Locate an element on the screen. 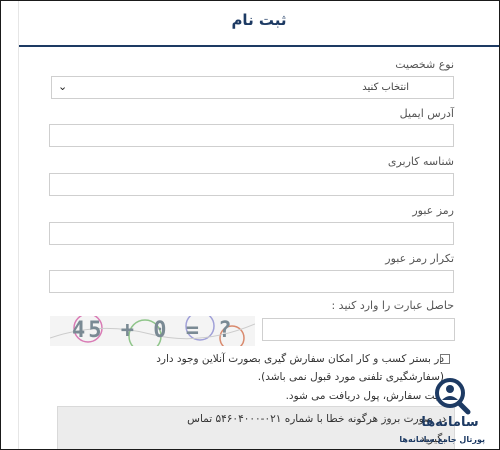  captcha-label: حاصل عبارت را وارد کنید : is located at coordinates (392, 305).